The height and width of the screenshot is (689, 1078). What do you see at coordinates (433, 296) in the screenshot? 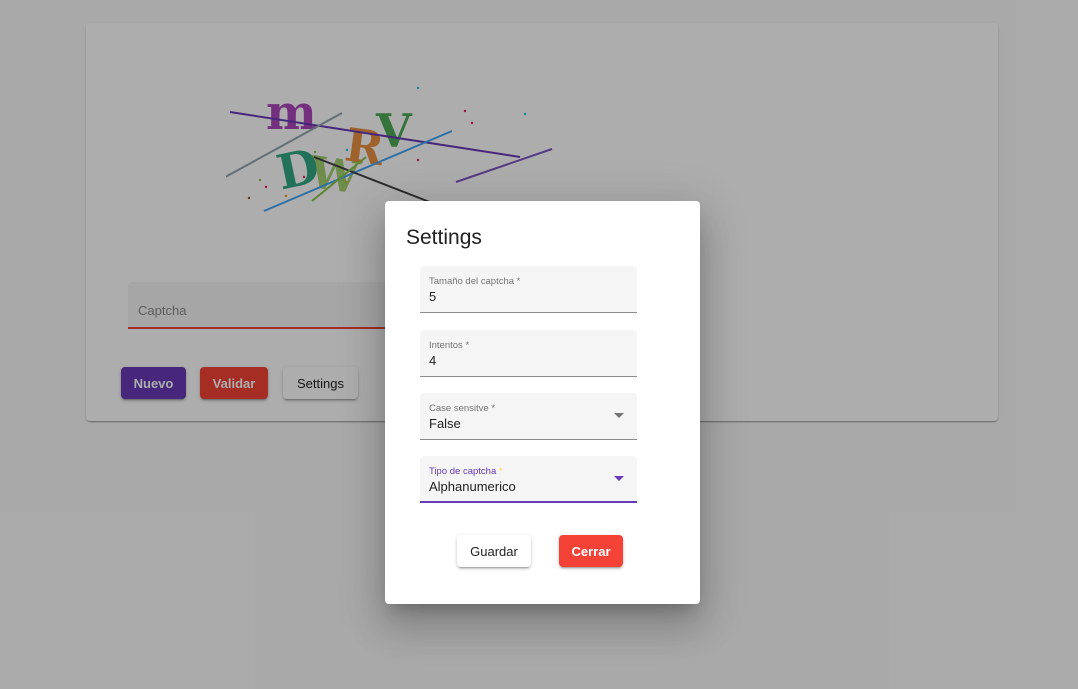
I see `captcha-size-value: 5` at bounding box center [433, 296].